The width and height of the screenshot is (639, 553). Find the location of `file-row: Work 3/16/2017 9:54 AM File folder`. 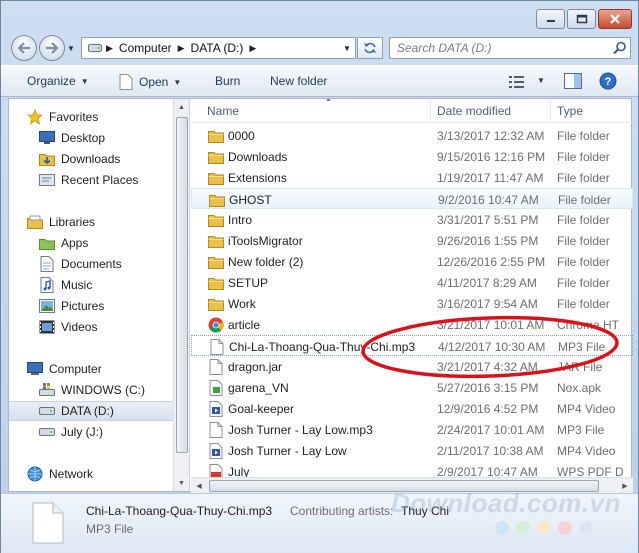

file-row: Work 3/16/2017 9:54 AM File folder is located at coordinates (412, 303).